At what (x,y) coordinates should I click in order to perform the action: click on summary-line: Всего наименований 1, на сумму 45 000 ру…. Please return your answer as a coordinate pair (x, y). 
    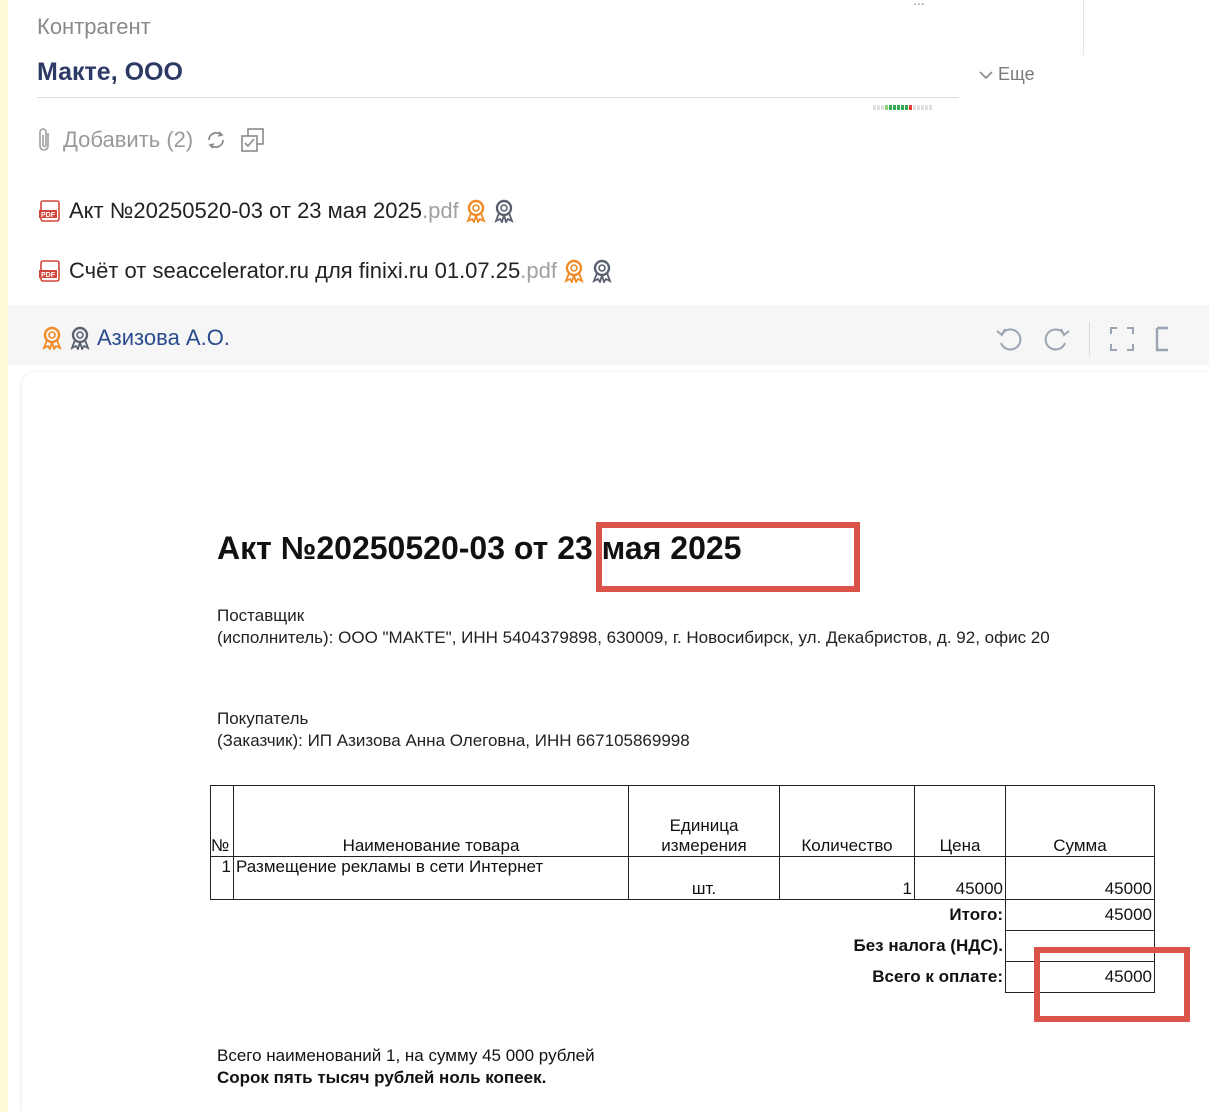
    Looking at the image, I should click on (406, 1055).